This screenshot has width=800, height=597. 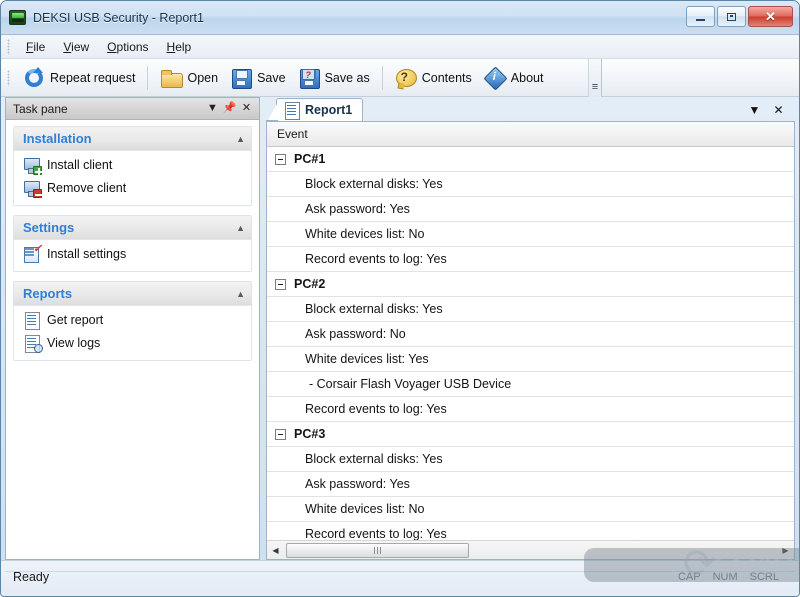 What do you see at coordinates (530, 134) in the screenshot?
I see `grid-column-header-event: Event` at bounding box center [530, 134].